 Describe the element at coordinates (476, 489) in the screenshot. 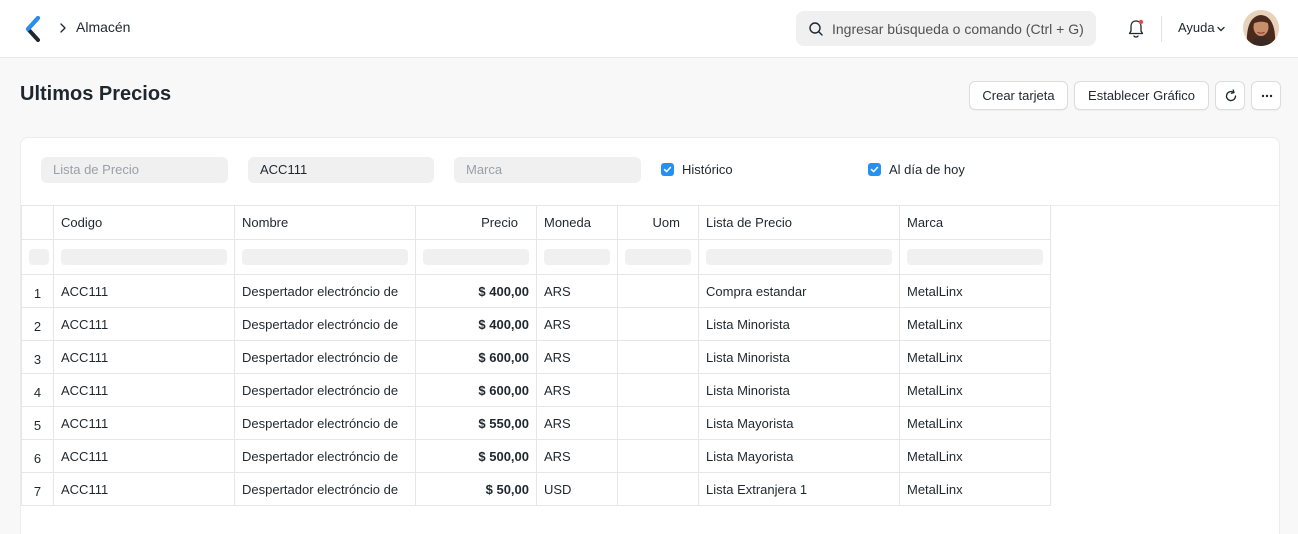

I see `cell-precio: $ 50,00` at that location.